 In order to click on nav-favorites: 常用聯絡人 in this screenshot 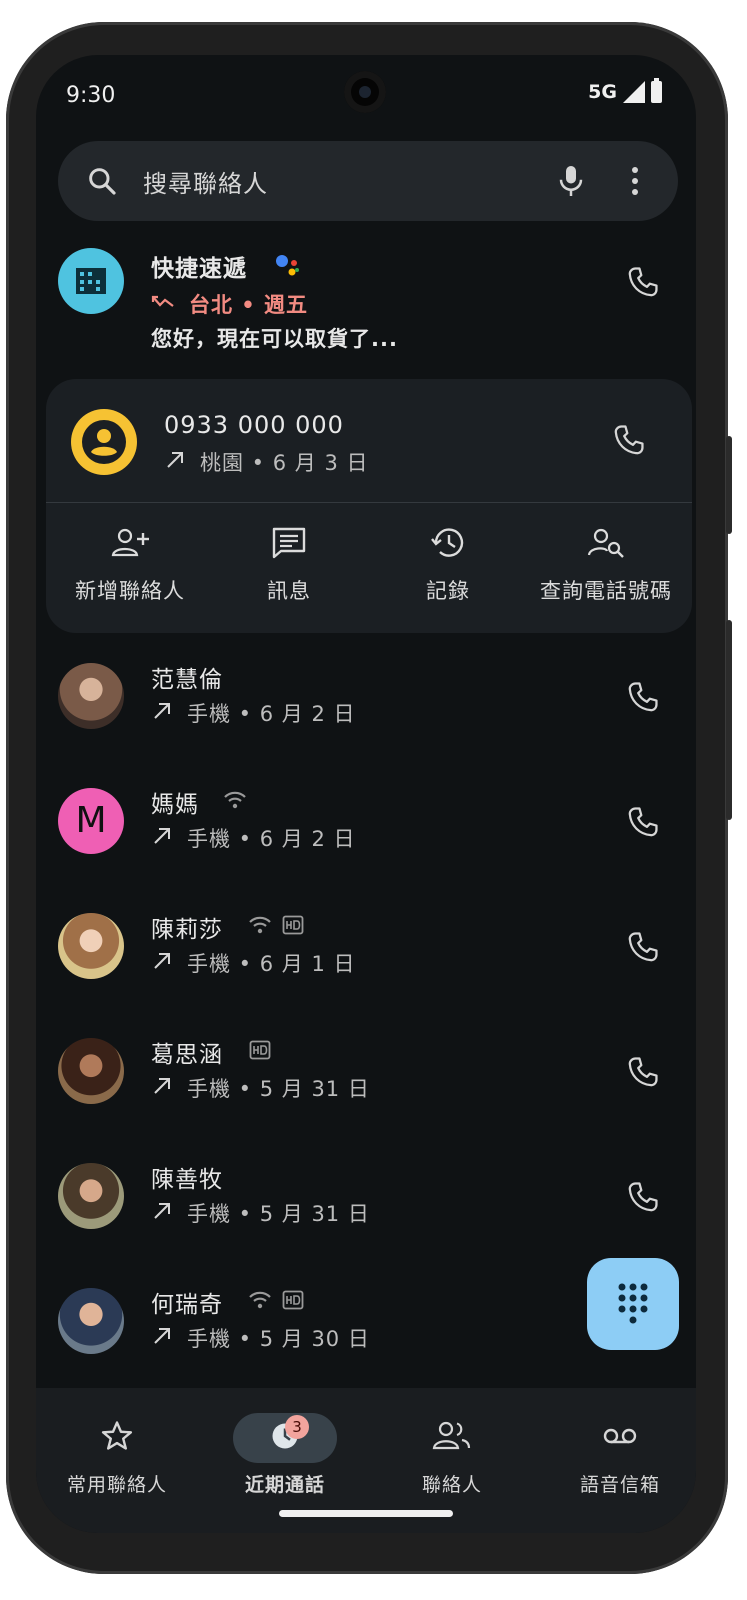, I will do `click(117, 1454)`.